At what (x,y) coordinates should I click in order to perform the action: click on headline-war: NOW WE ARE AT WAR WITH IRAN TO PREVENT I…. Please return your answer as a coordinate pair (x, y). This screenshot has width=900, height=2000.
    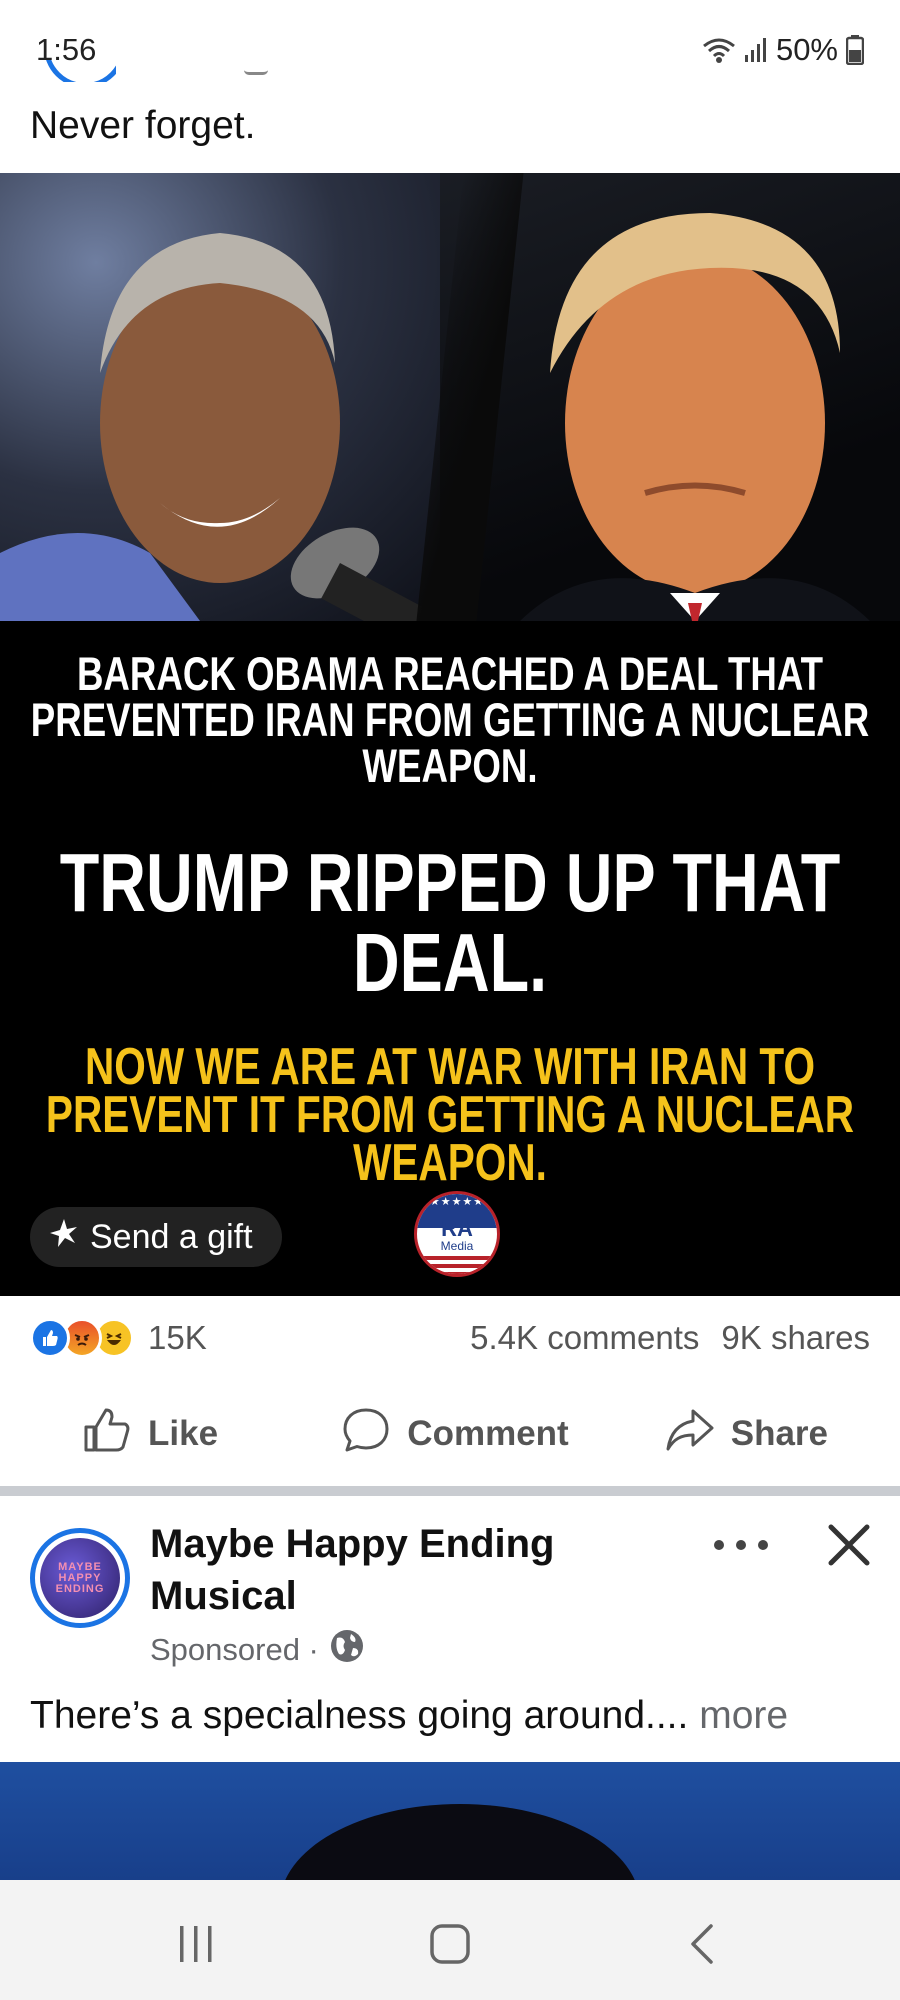
    Looking at the image, I should click on (450, 1115).